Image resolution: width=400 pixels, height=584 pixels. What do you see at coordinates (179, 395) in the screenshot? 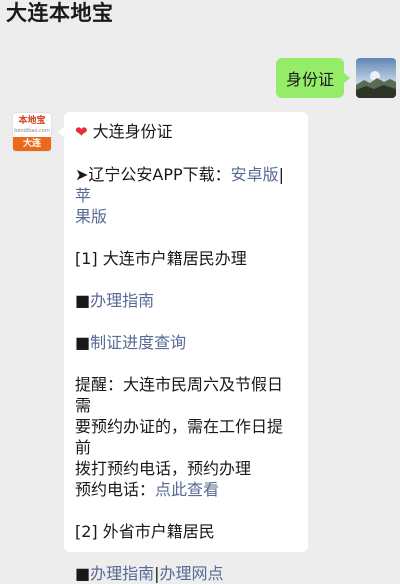
I see `reminder-line-1: 提醒：大连市民周六及节假日需` at bounding box center [179, 395].